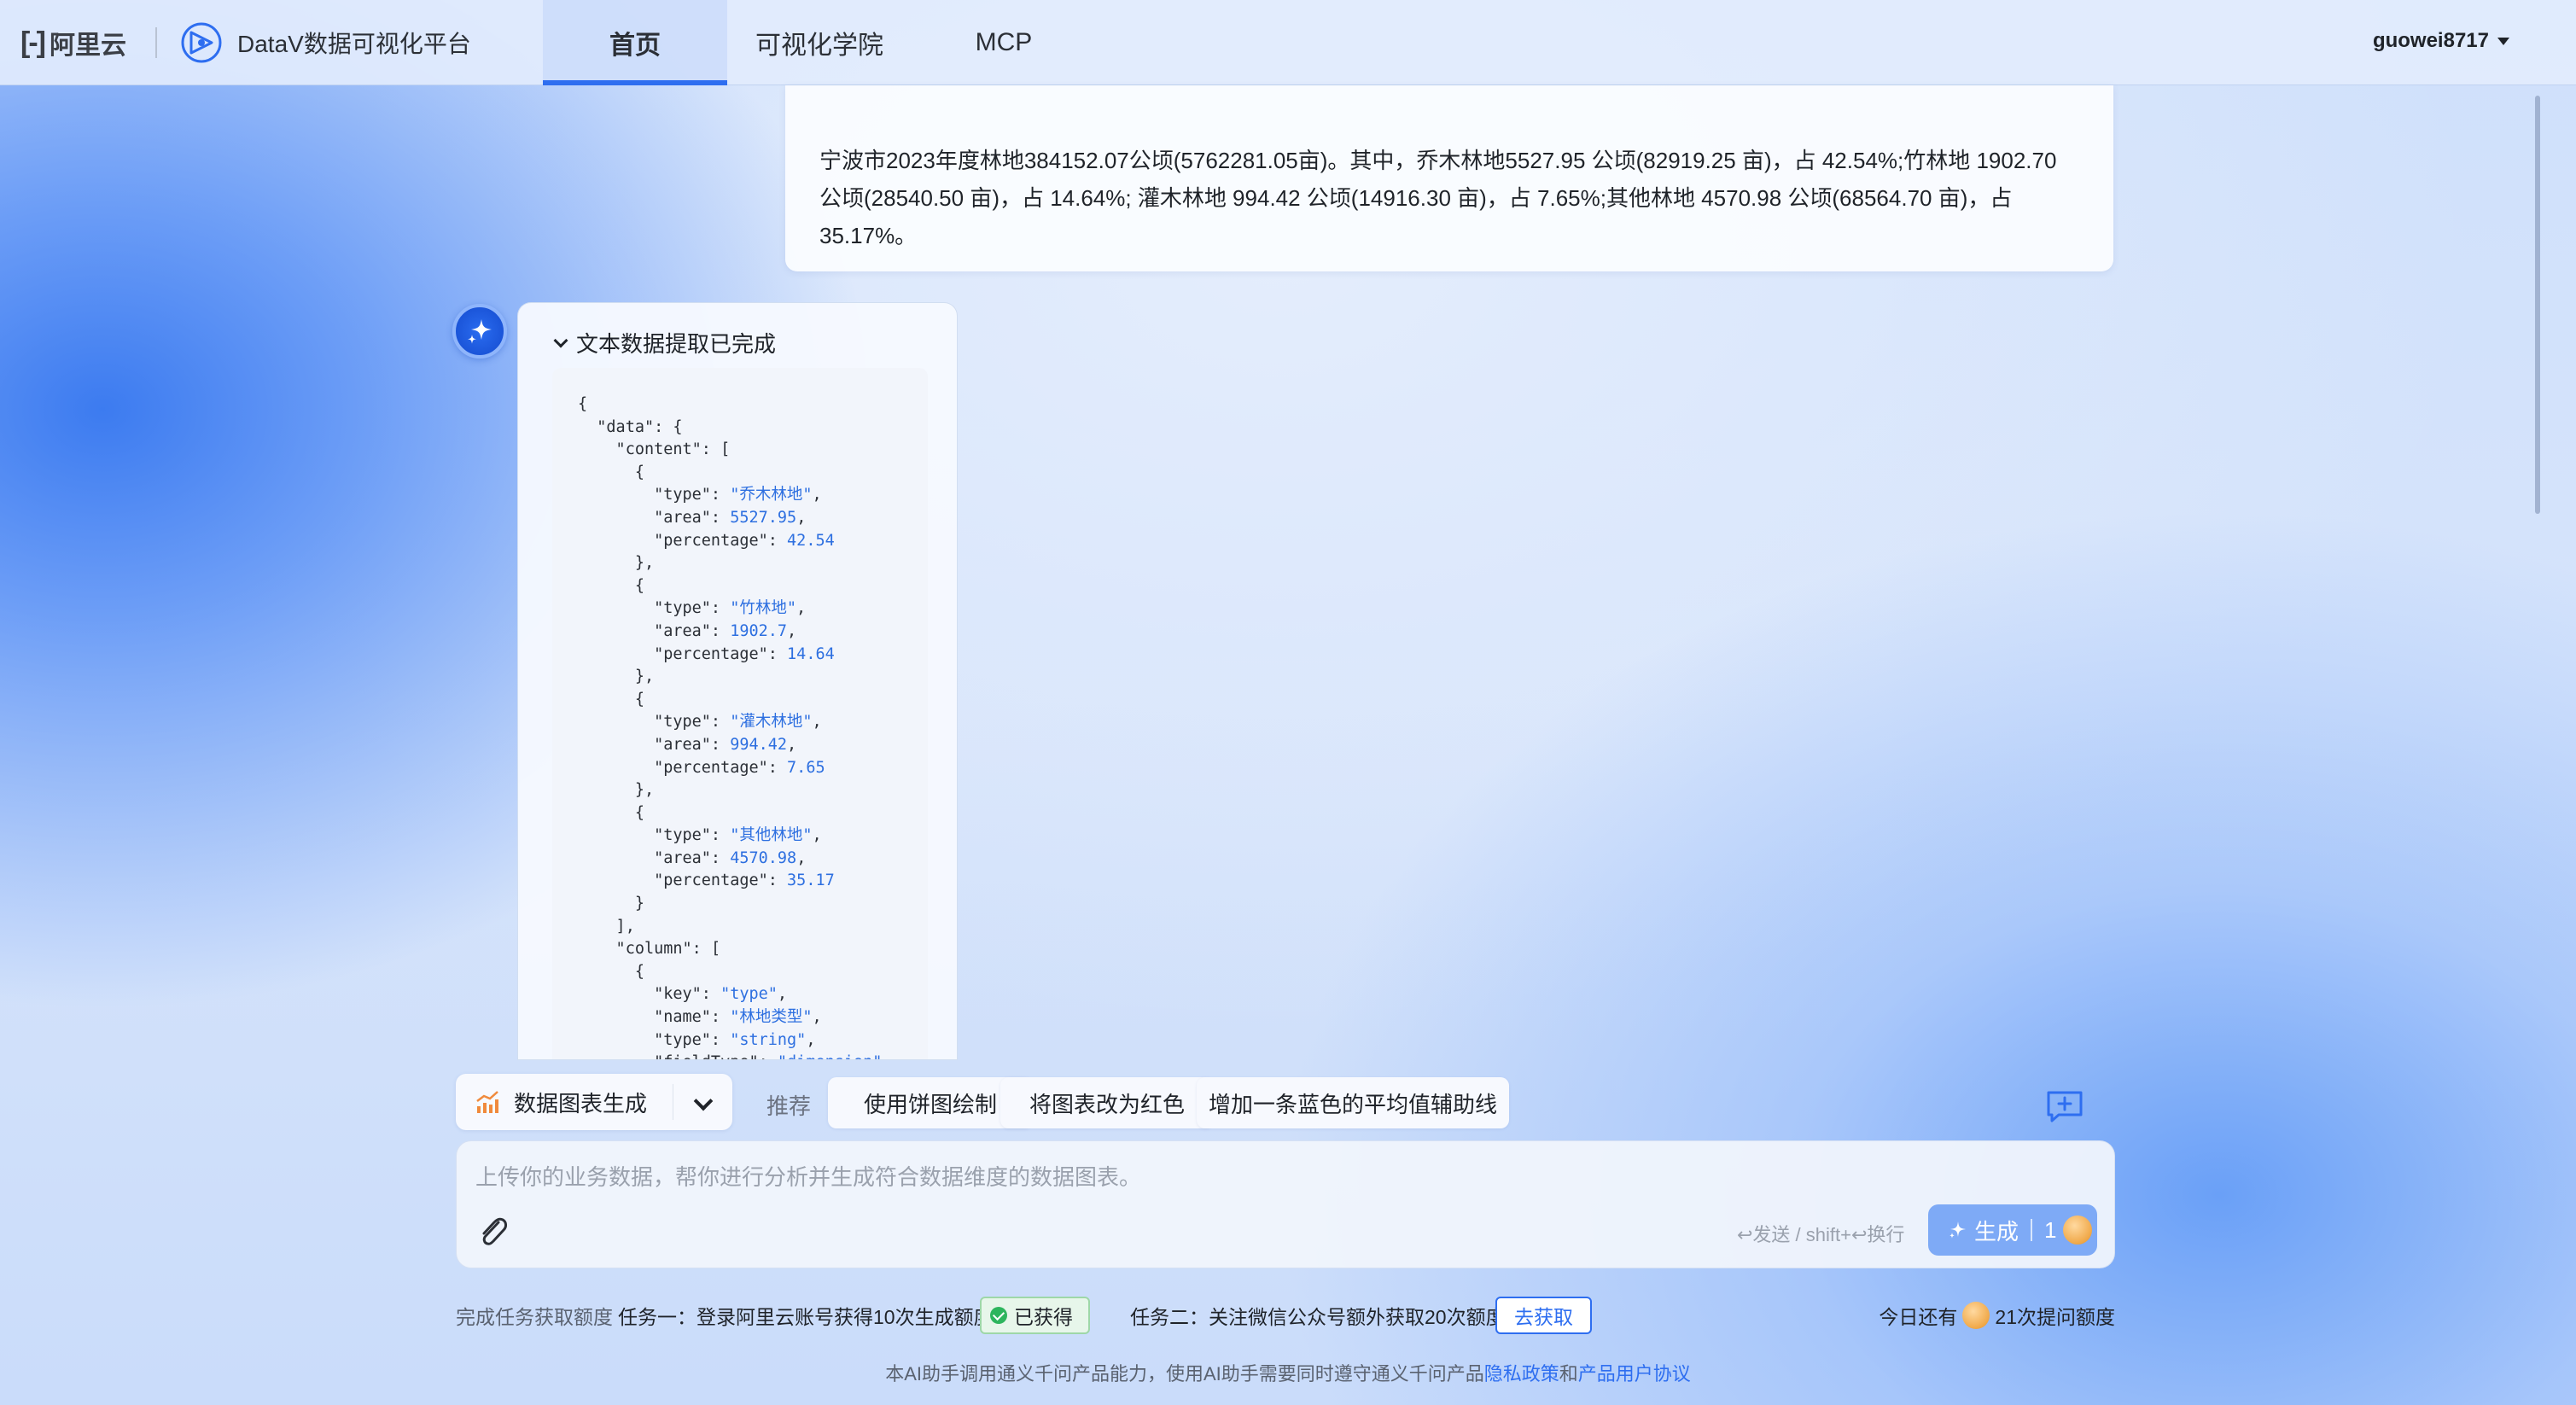 Image resolution: width=2576 pixels, height=1405 pixels. I want to click on code-line: "name": "林地类型",, so click(700, 1017).